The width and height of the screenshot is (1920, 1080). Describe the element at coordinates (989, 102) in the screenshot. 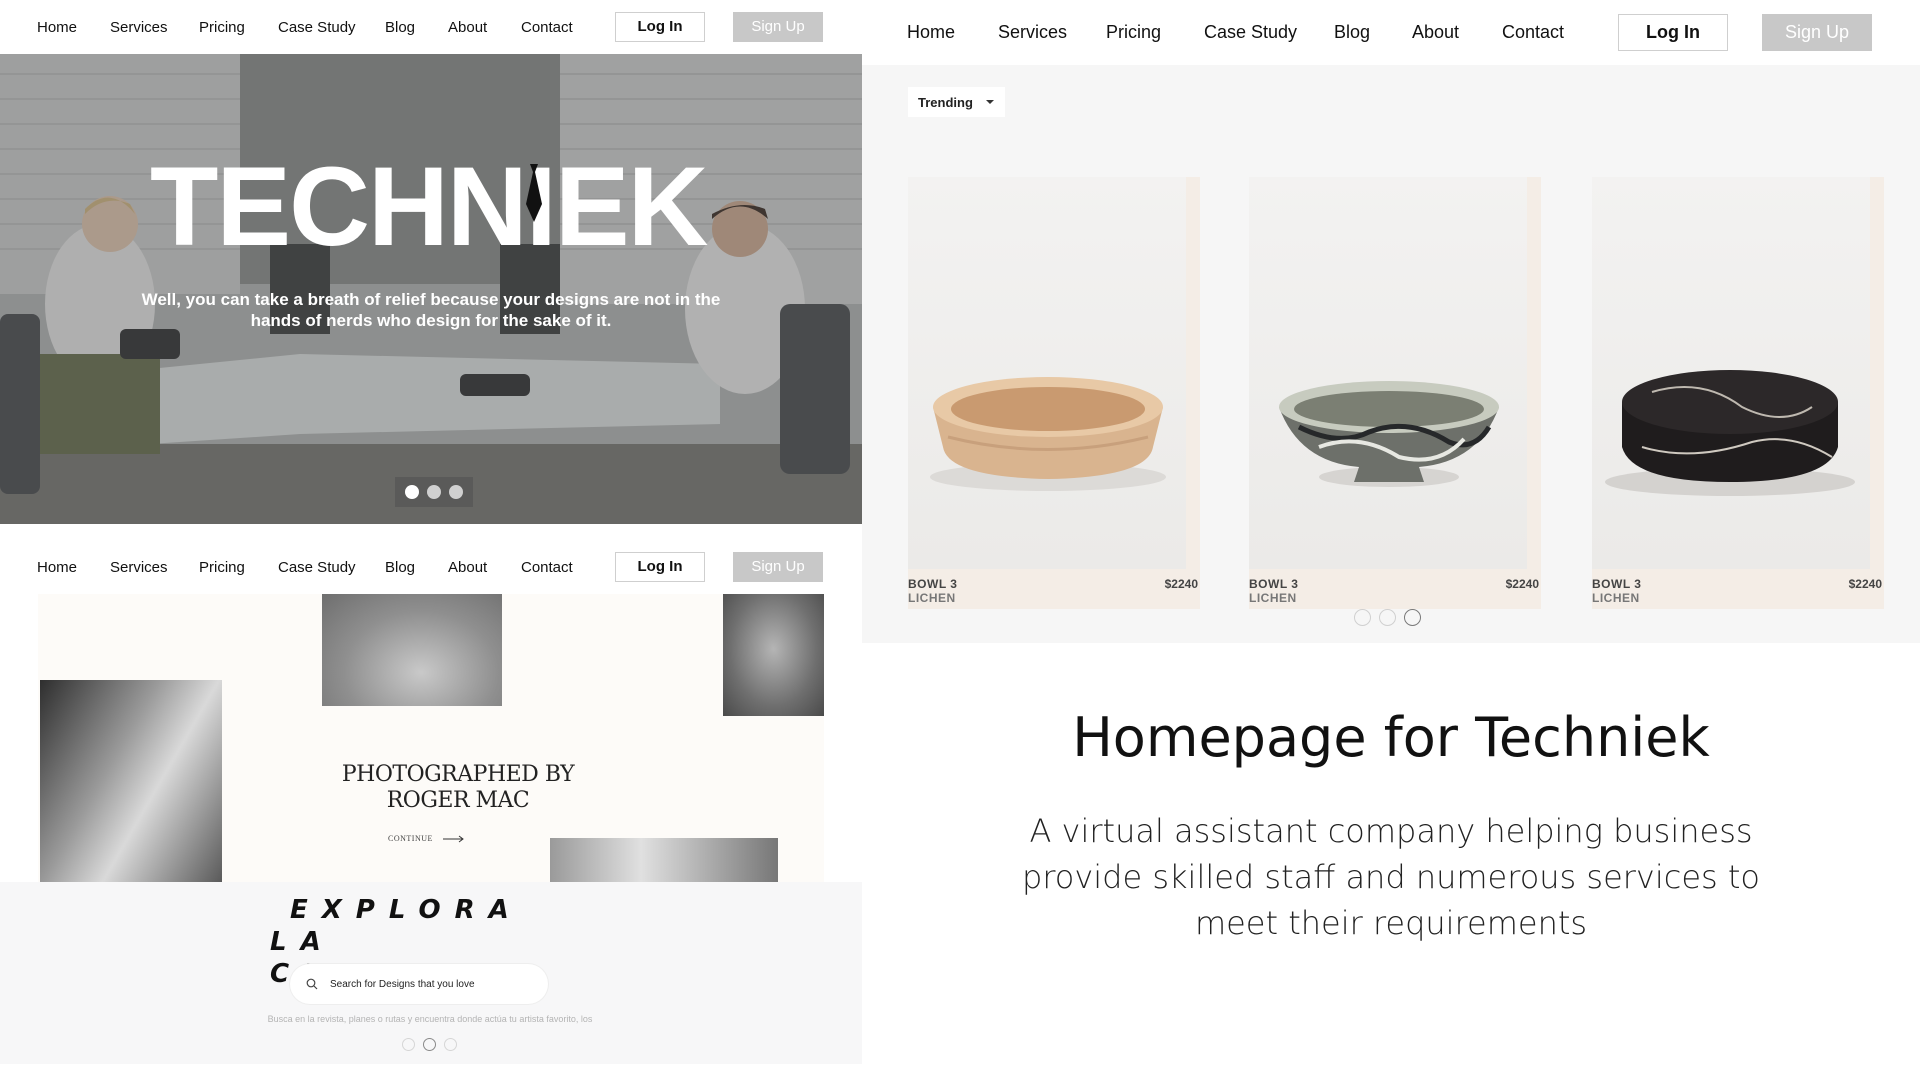

I see `caret-down-icon` at that location.